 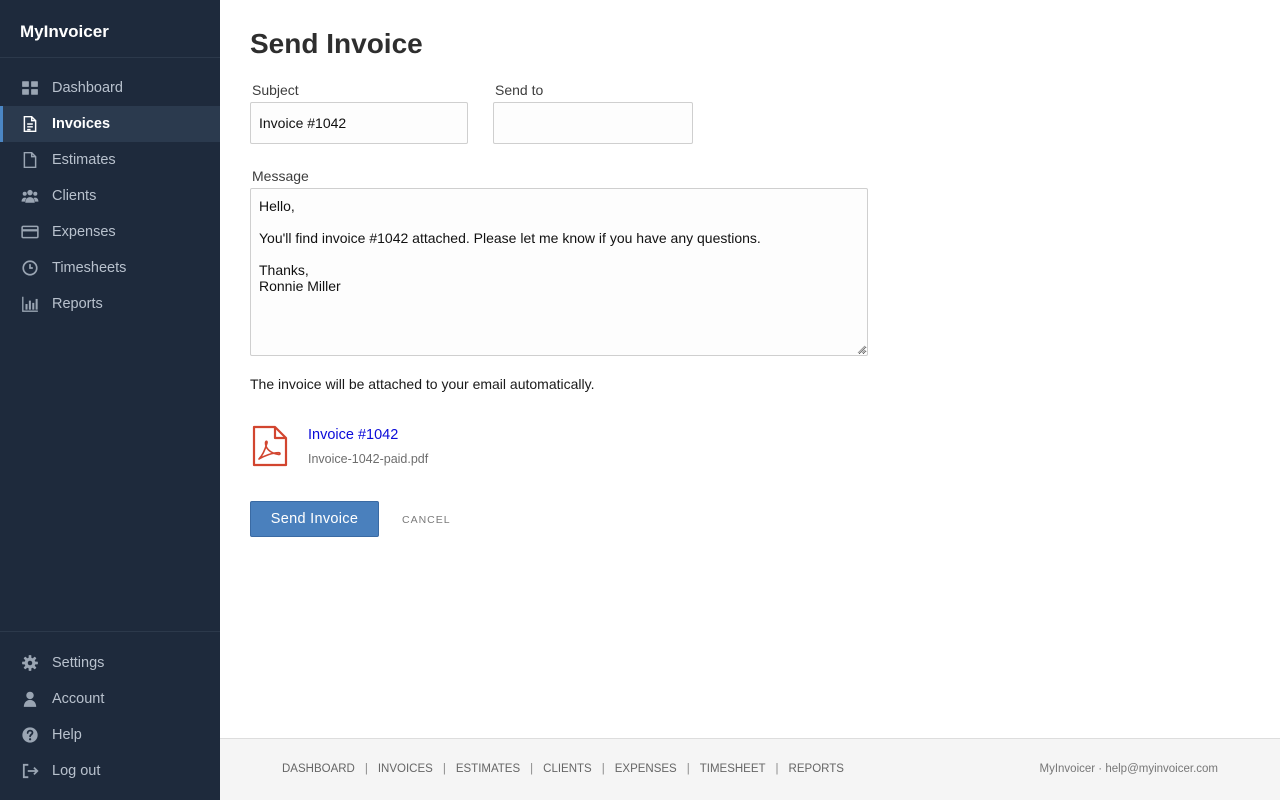 What do you see at coordinates (314, 519) in the screenshot?
I see `send-invoice-button: Send Invoice` at bounding box center [314, 519].